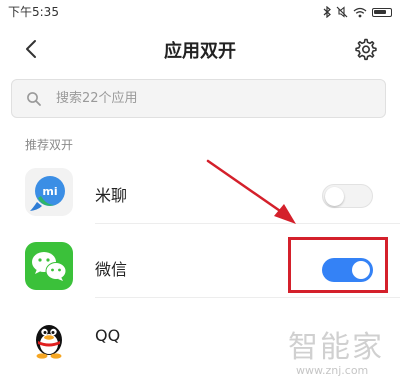  I want to click on search-box, so click(198, 98).